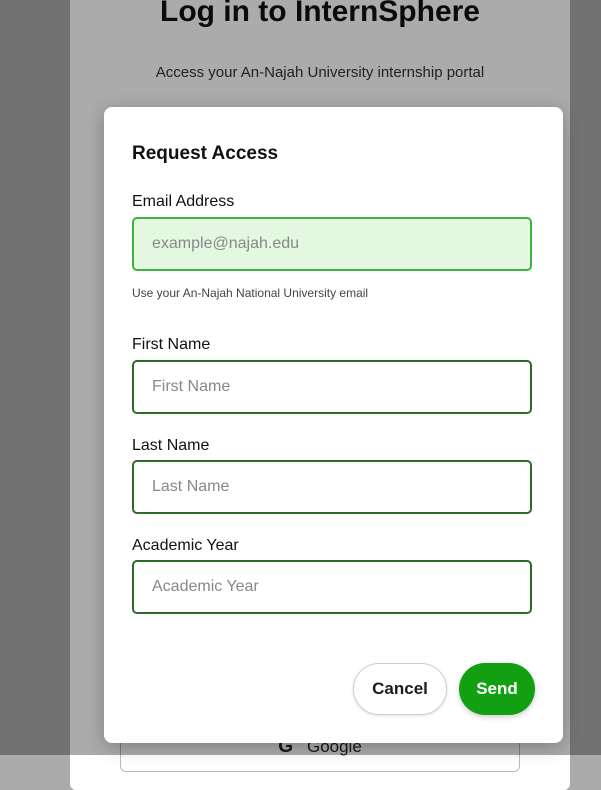  What do you see at coordinates (185, 545) in the screenshot?
I see `academic-year-label: Academic Year` at bounding box center [185, 545].